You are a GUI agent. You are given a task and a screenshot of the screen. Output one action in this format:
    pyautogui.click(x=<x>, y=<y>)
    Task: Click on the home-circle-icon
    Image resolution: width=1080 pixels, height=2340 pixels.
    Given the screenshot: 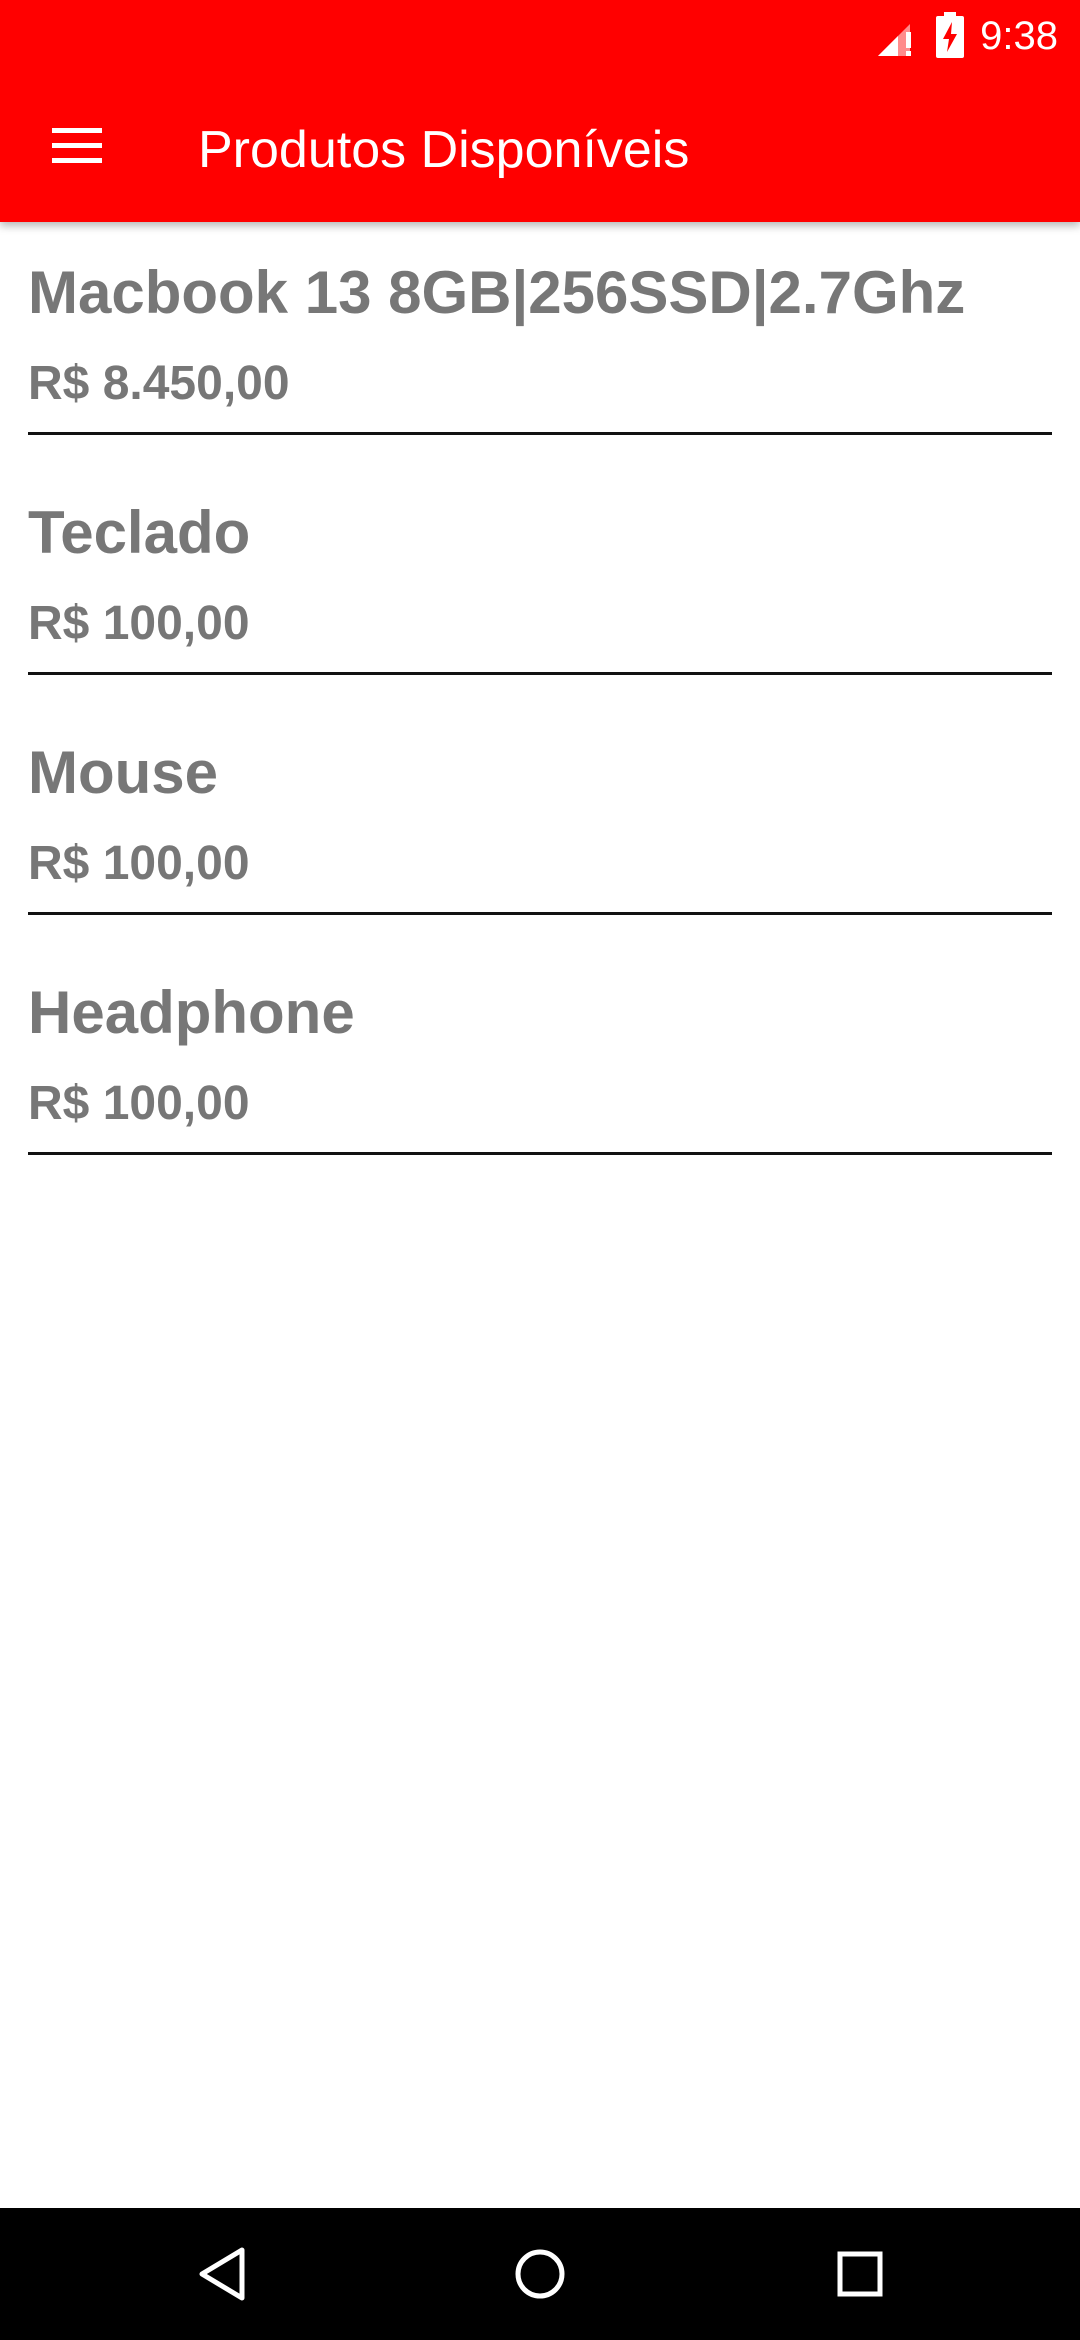 What is the action you would take?
    pyautogui.click(x=540, y=2274)
    